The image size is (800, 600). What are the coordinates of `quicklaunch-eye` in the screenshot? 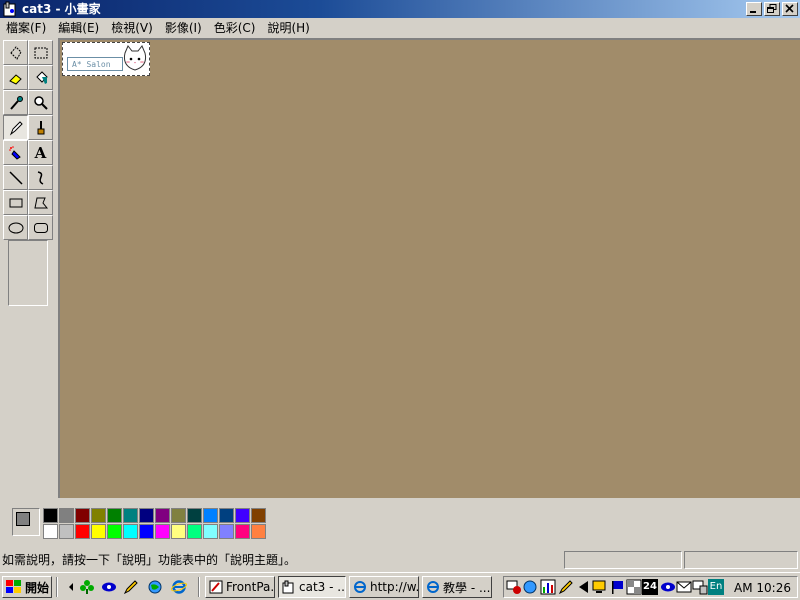 It's located at (109, 587).